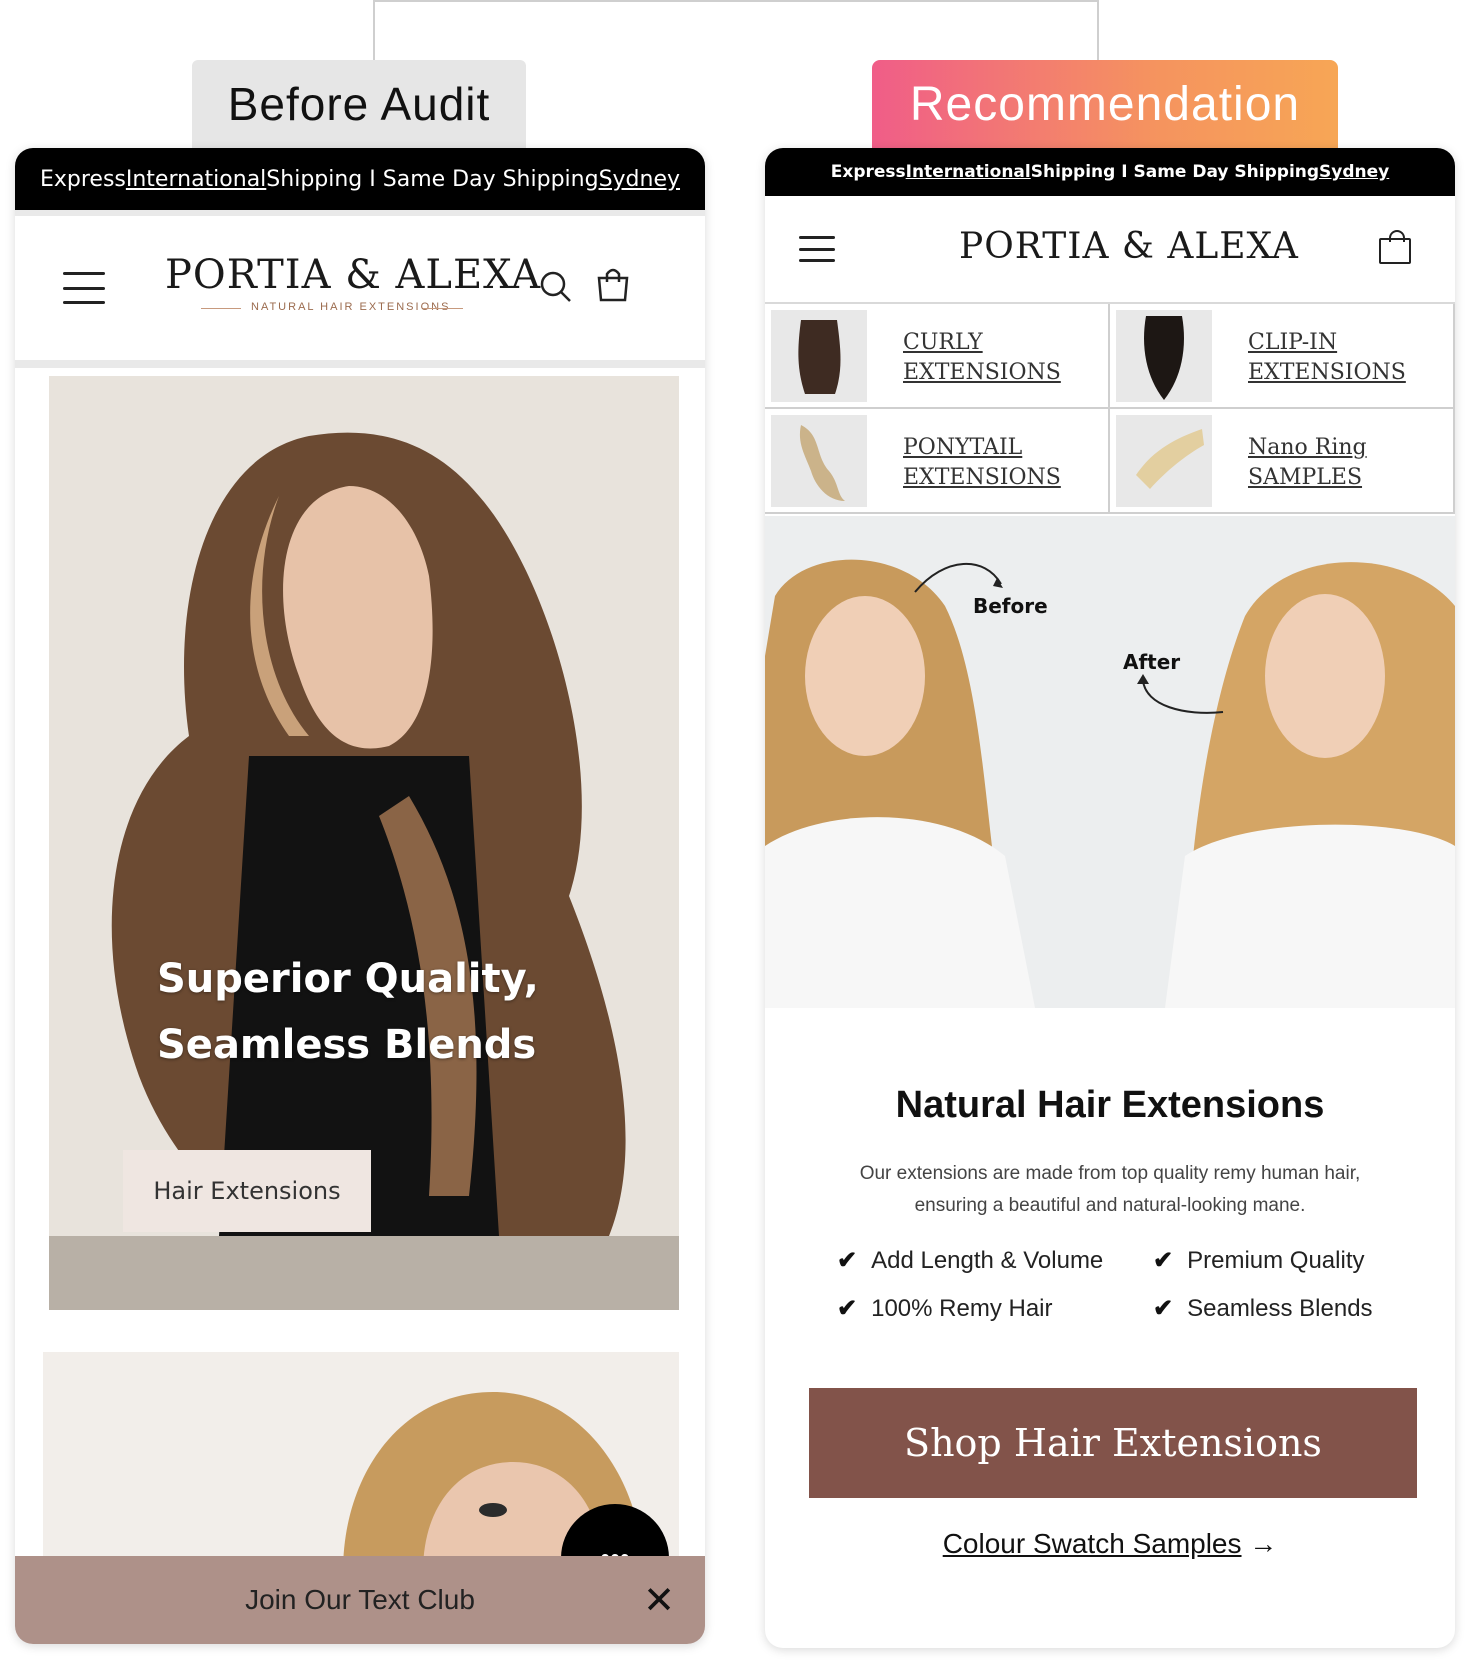  What do you see at coordinates (359, 104) in the screenshot?
I see `before-audit-label: Before Audit` at bounding box center [359, 104].